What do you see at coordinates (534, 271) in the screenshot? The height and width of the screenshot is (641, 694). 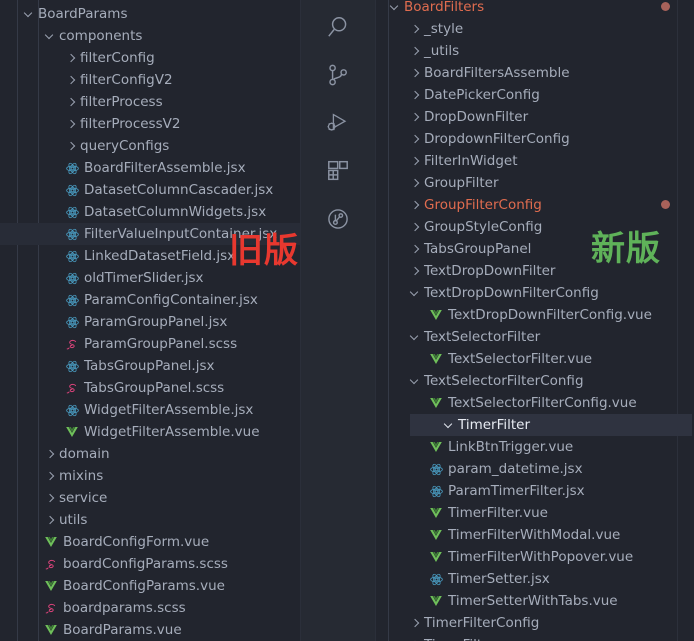 I see `tree-row: TextDropDownFilter` at bounding box center [534, 271].